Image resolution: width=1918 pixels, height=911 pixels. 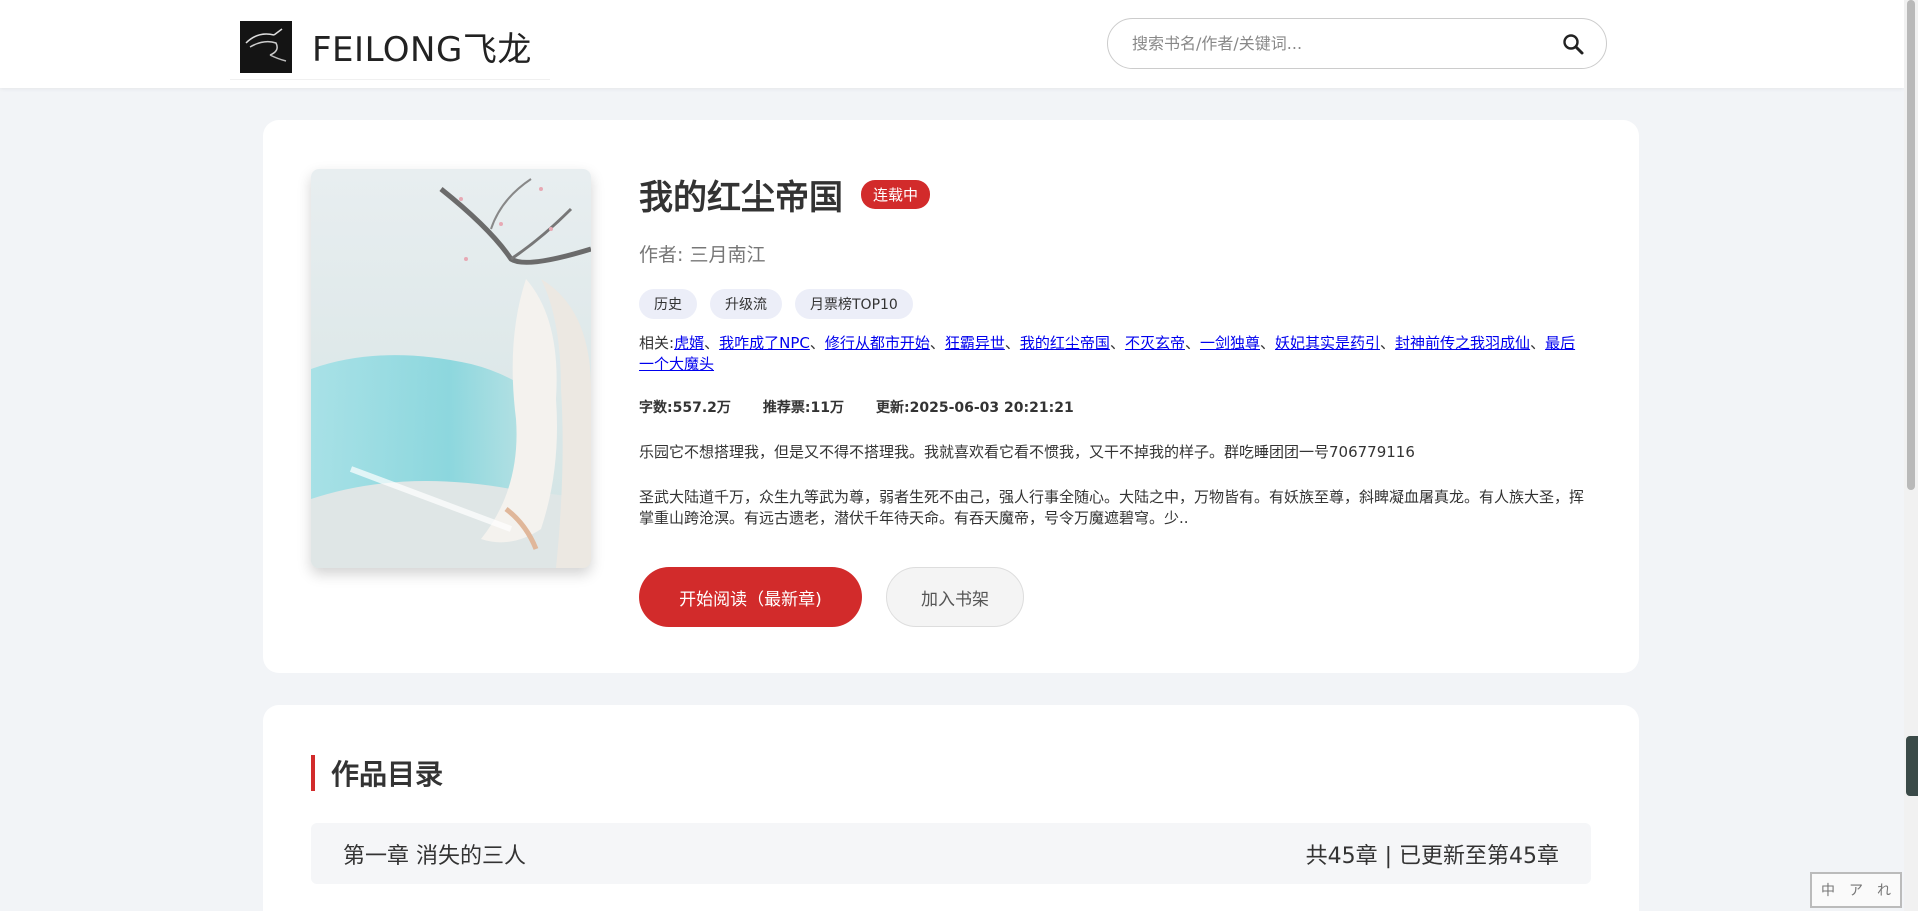 I want to click on ime-char: 中, so click(x=1828, y=891).